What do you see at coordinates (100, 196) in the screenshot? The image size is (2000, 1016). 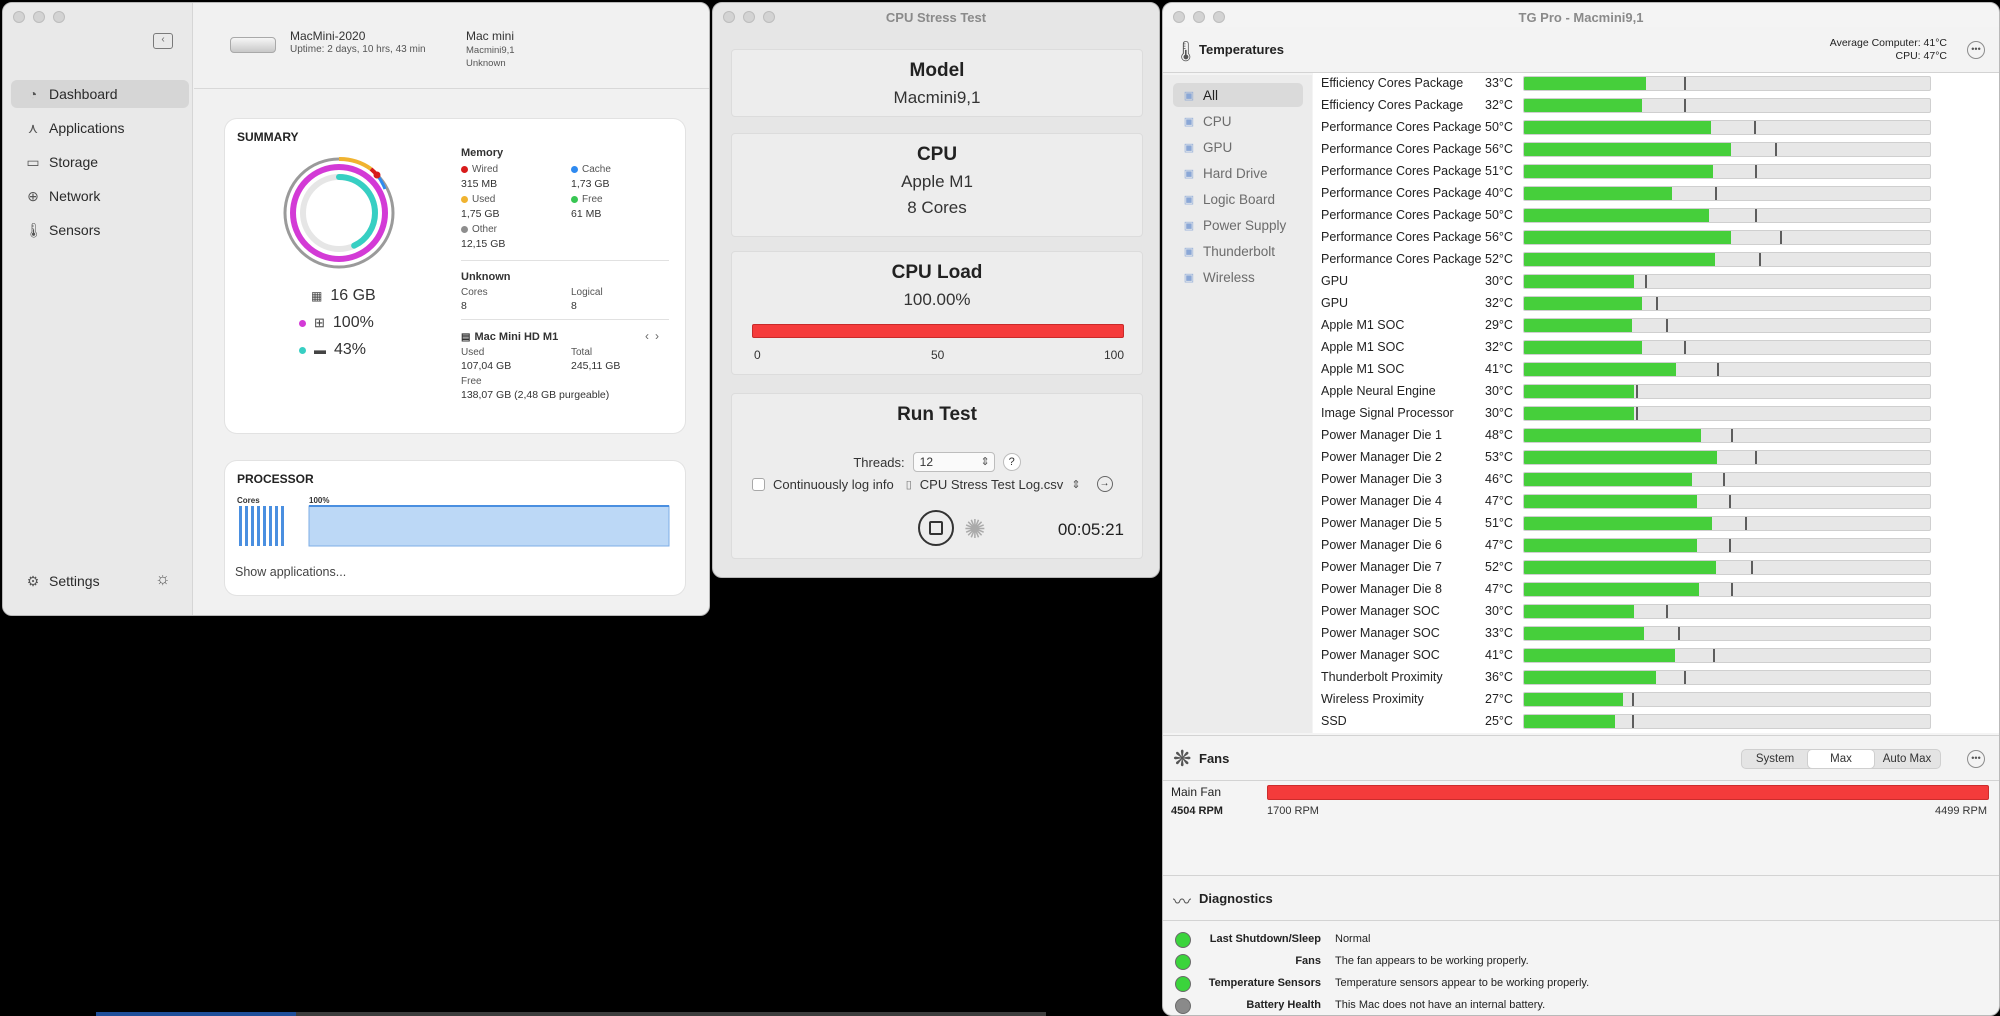 I see `sidebar-item-network: ⊕ Network` at bounding box center [100, 196].